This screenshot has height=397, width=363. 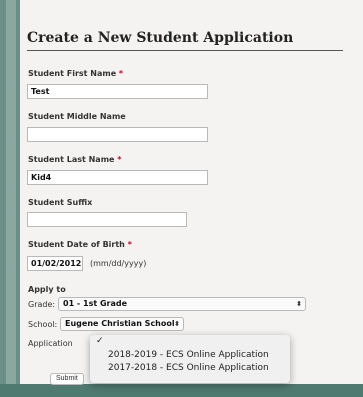 What do you see at coordinates (118, 263) in the screenshot?
I see `dob-format-hint: (mm/dd/yyyy)` at bounding box center [118, 263].